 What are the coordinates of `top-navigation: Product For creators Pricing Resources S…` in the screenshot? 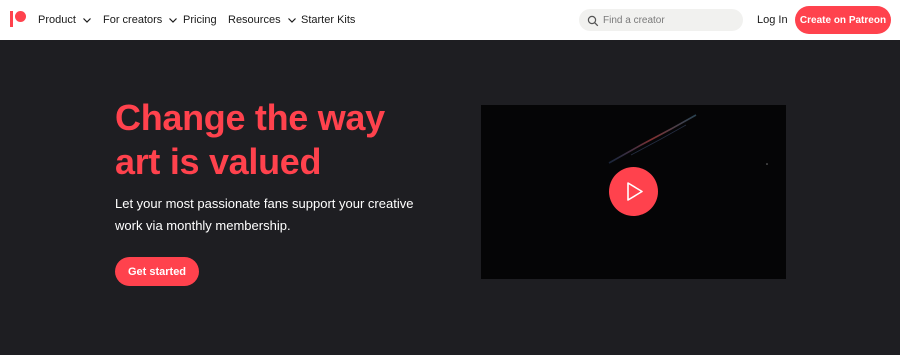 It's located at (450, 20).